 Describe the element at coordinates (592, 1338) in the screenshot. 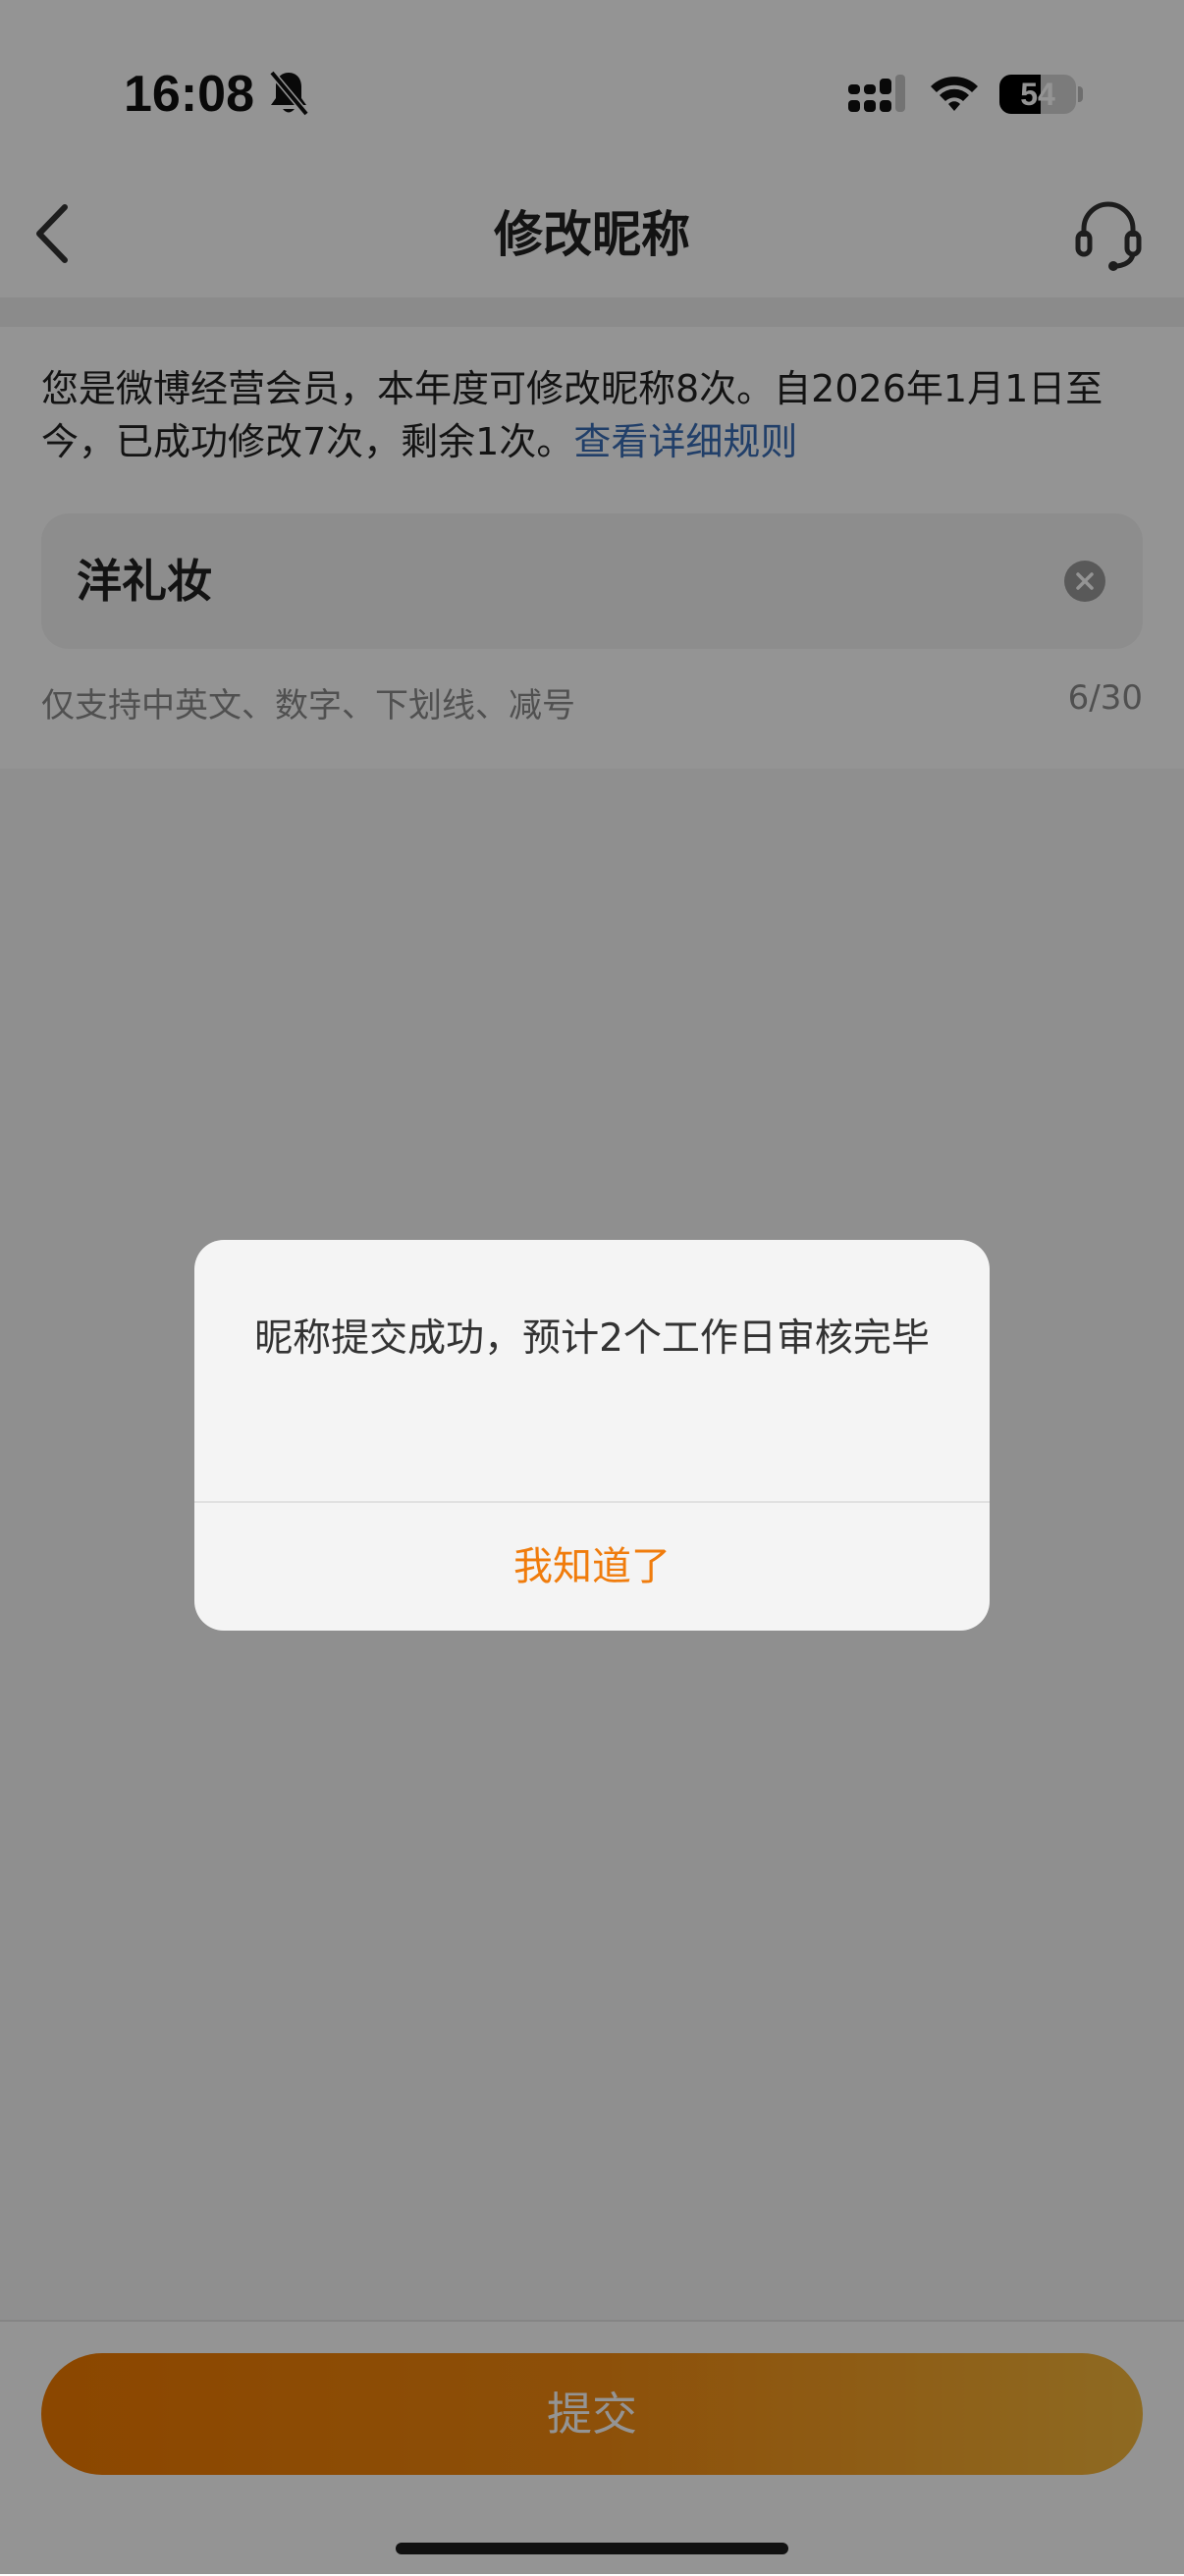

I see `dialog-message: 昵称提交成功，预计2个工作日审核完毕` at that location.